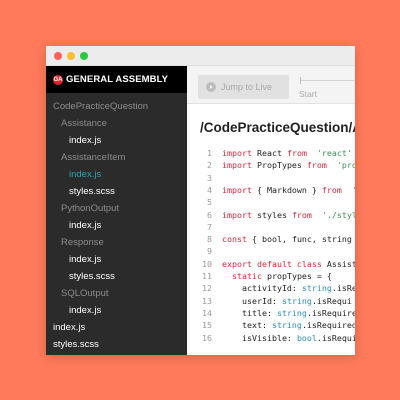 The height and width of the screenshot is (400, 400). Describe the element at coordinates (209, 226) in the screenshot. I see `line-number: 7` at that location.